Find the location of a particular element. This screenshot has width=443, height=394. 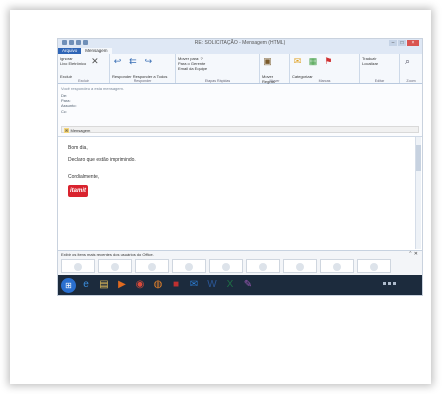

ignore-button: Ignorar Lixo Eletrônico is located at coordinates (73, 61).